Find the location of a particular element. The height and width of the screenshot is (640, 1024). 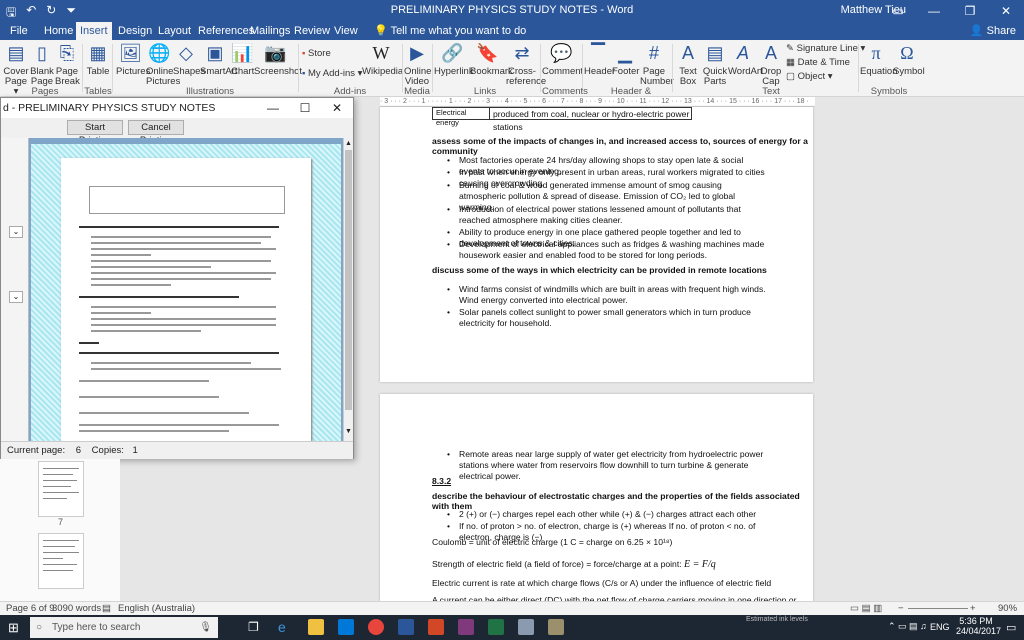

group-text: Text is located at coordinates (771, 91).